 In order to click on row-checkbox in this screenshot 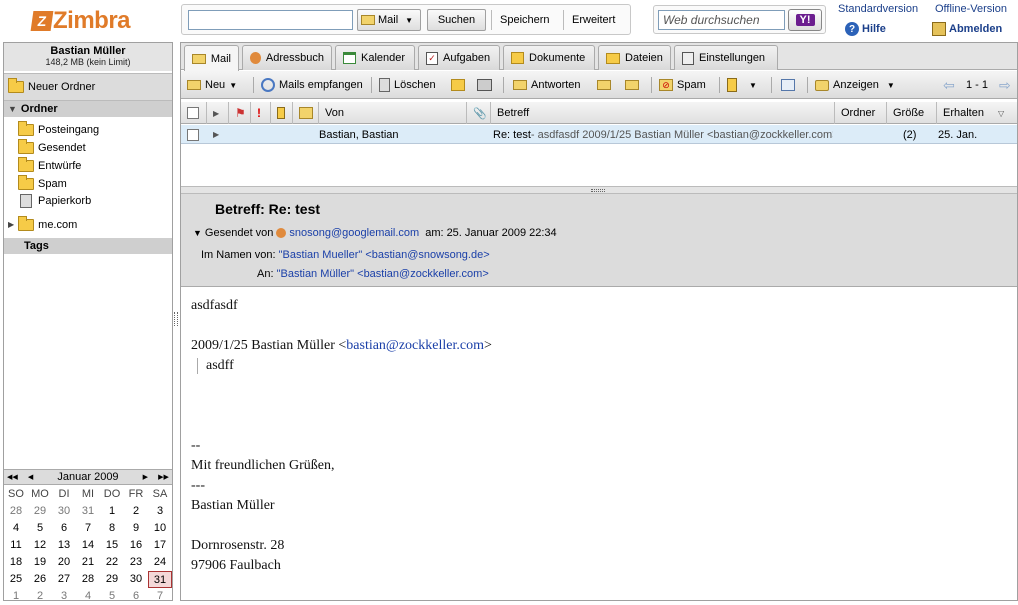, I will do `click(193, 134)`.